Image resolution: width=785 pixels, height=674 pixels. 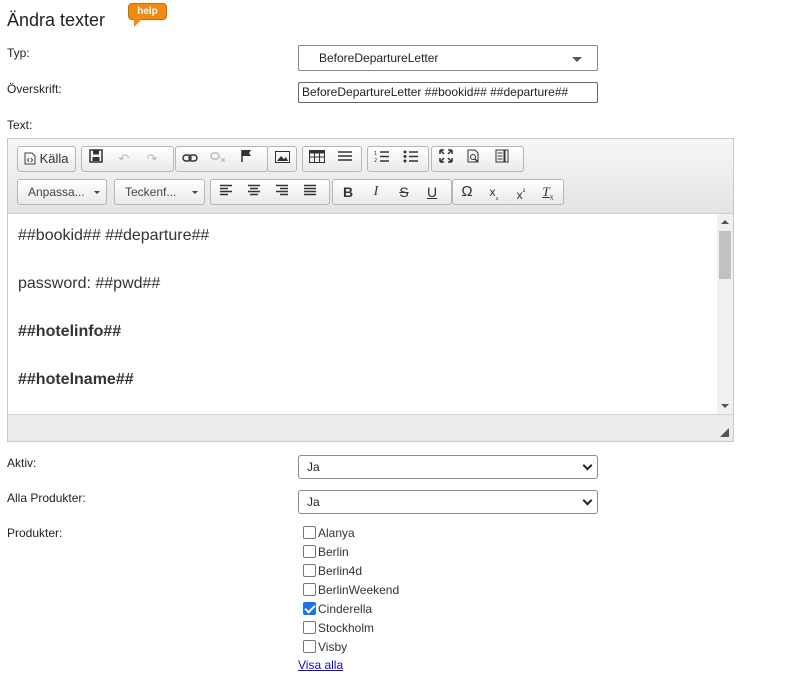 I want to click on product-item-berlin: Berlin, so click(x=326, y=552).